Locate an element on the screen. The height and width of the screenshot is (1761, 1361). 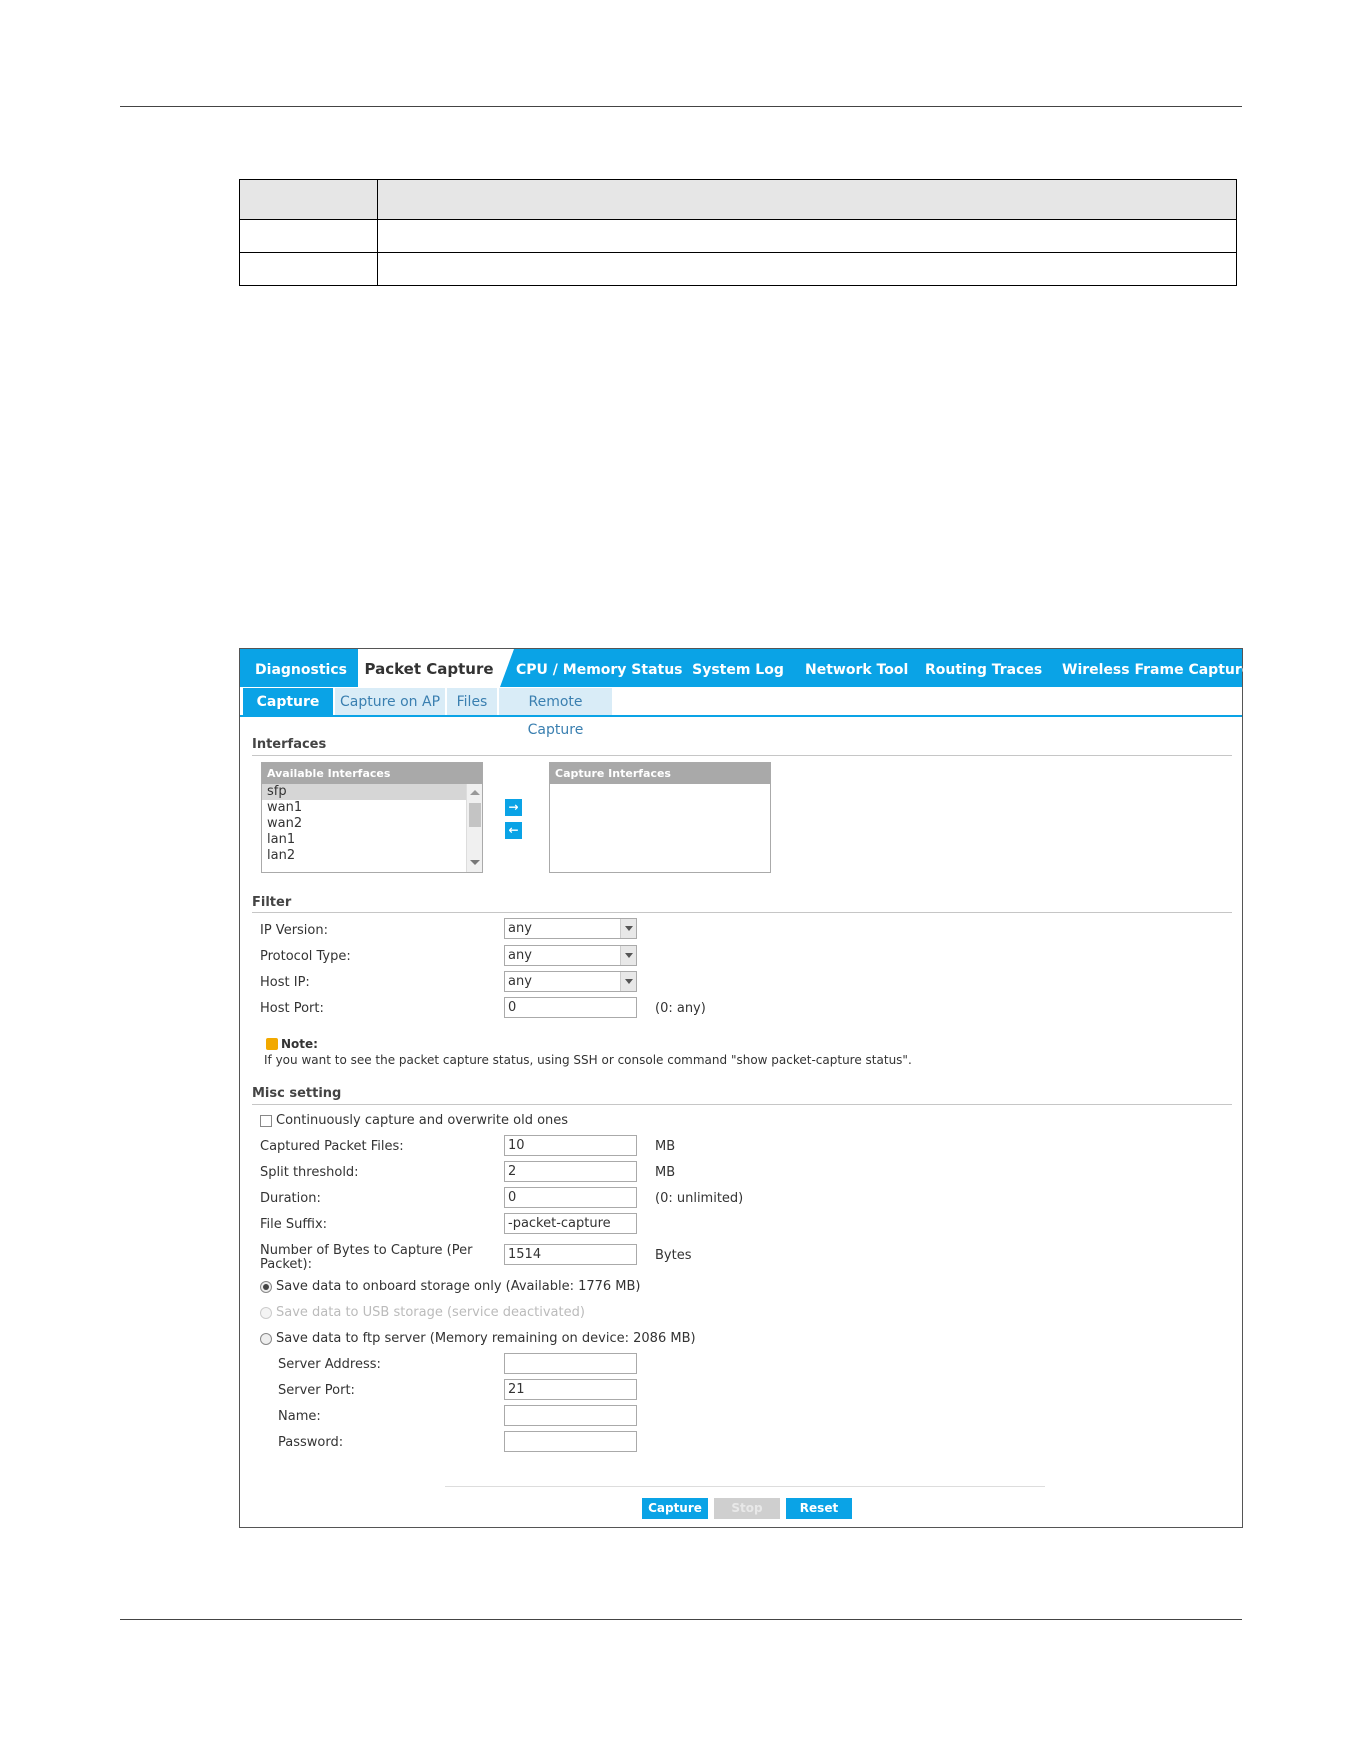
server-address-label: Server Address: is located at coordinates (329, 1364).